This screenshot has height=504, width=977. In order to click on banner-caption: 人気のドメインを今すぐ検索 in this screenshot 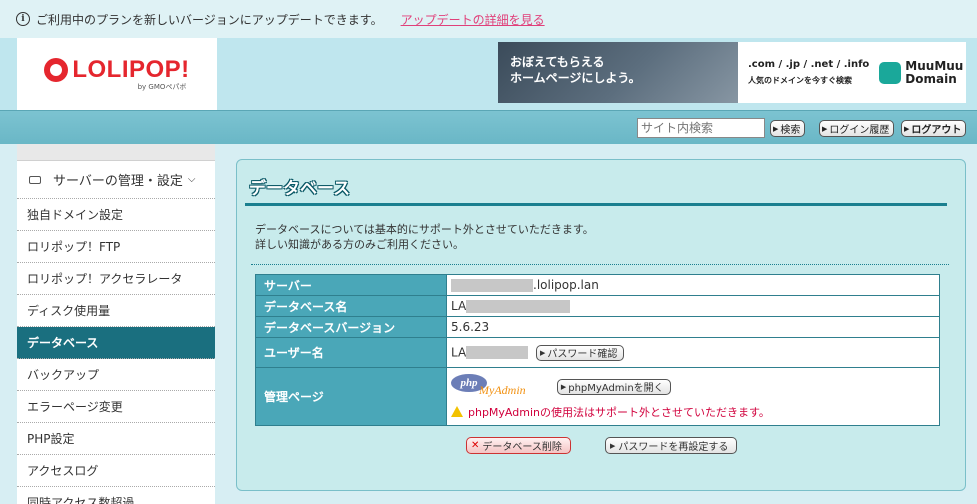, I will do `click(800, 80)`.